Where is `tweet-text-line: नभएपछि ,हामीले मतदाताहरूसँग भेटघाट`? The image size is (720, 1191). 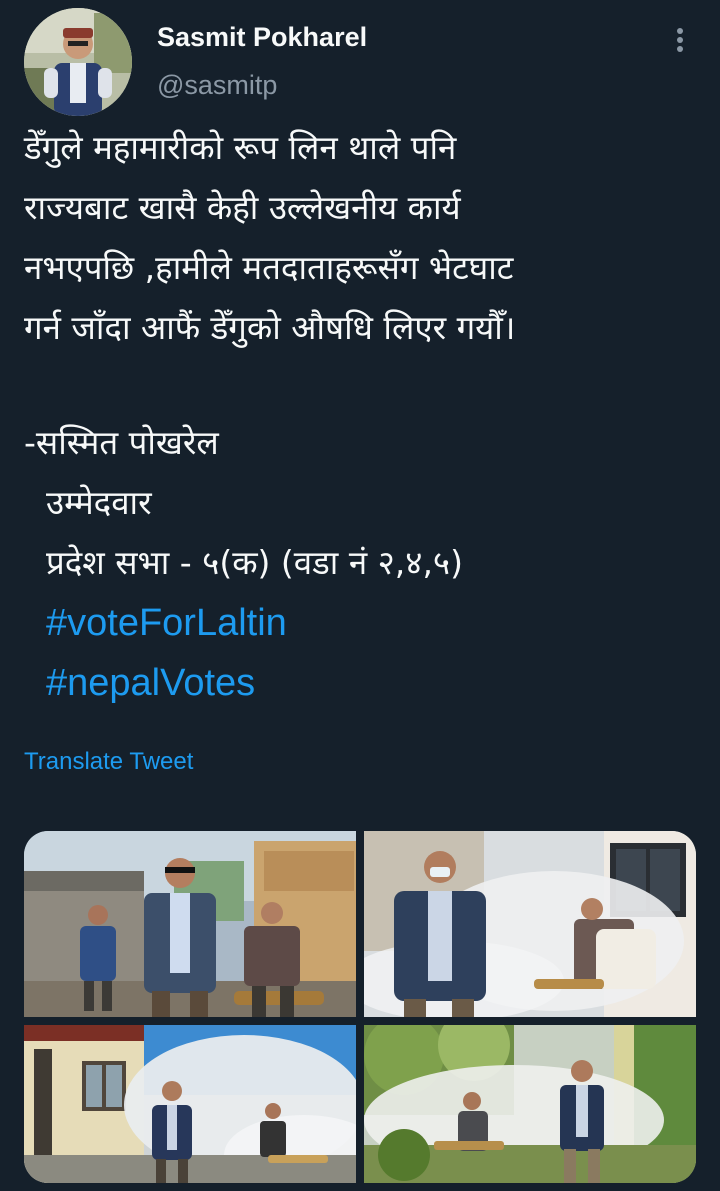
tweet-text-line: नभएपछि ,हामीले मतदाताहरूसँग भेटघाट is located at coordinates (269, 267).